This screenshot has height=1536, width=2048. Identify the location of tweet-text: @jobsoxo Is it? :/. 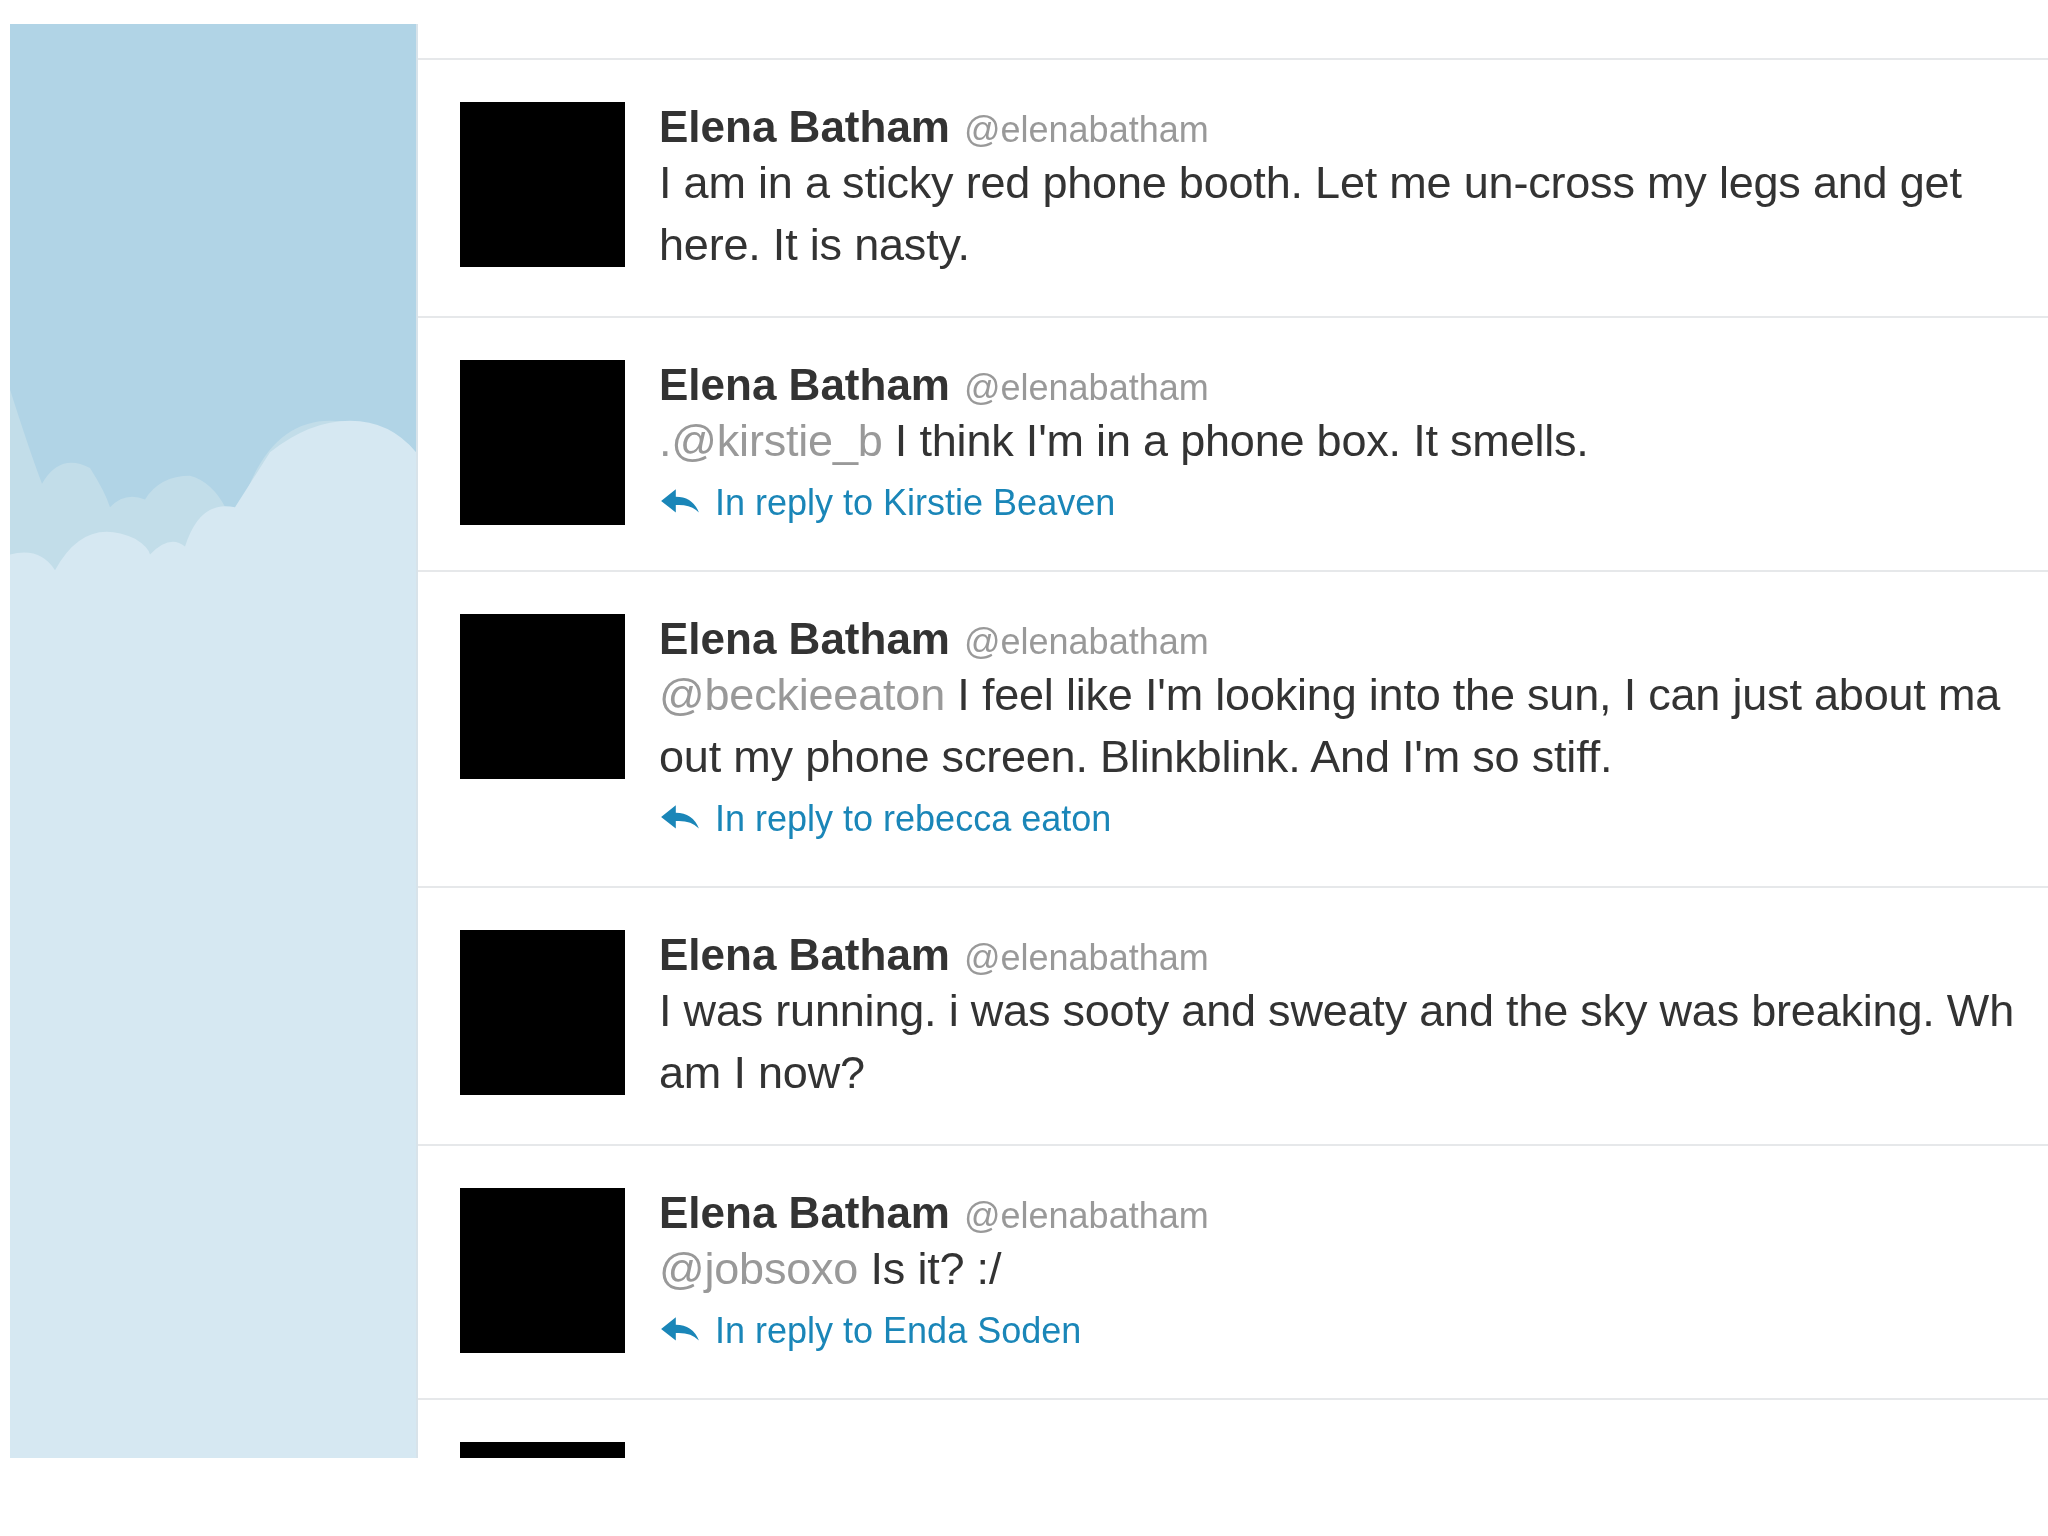
(831, 1269).